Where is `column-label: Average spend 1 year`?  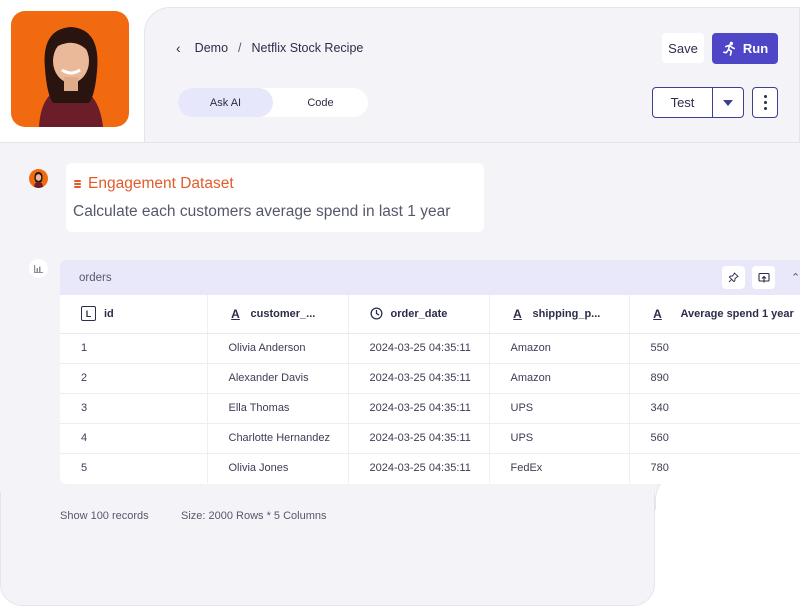 column-label: Average spend 1 year is located at coordinates (737, 313).